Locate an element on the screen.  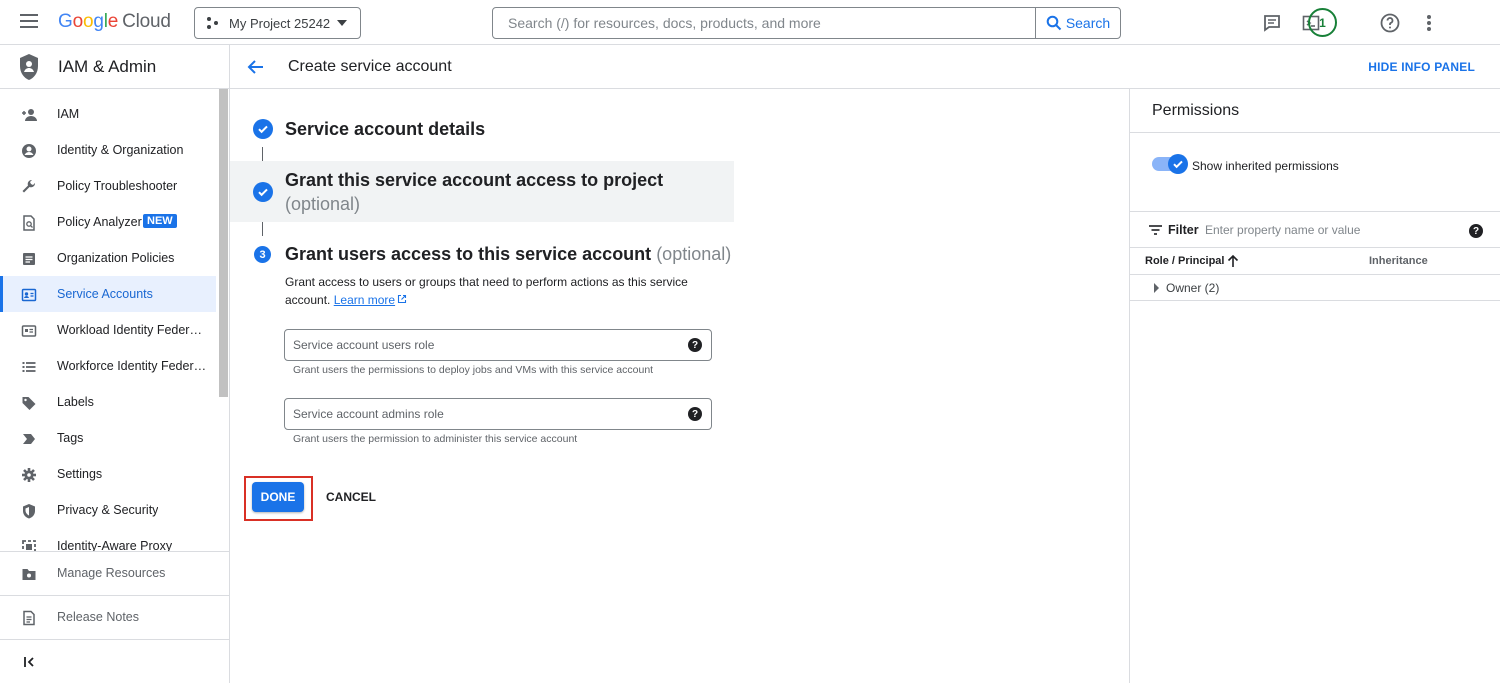
gear-icon is located at coordinates (29, 475).